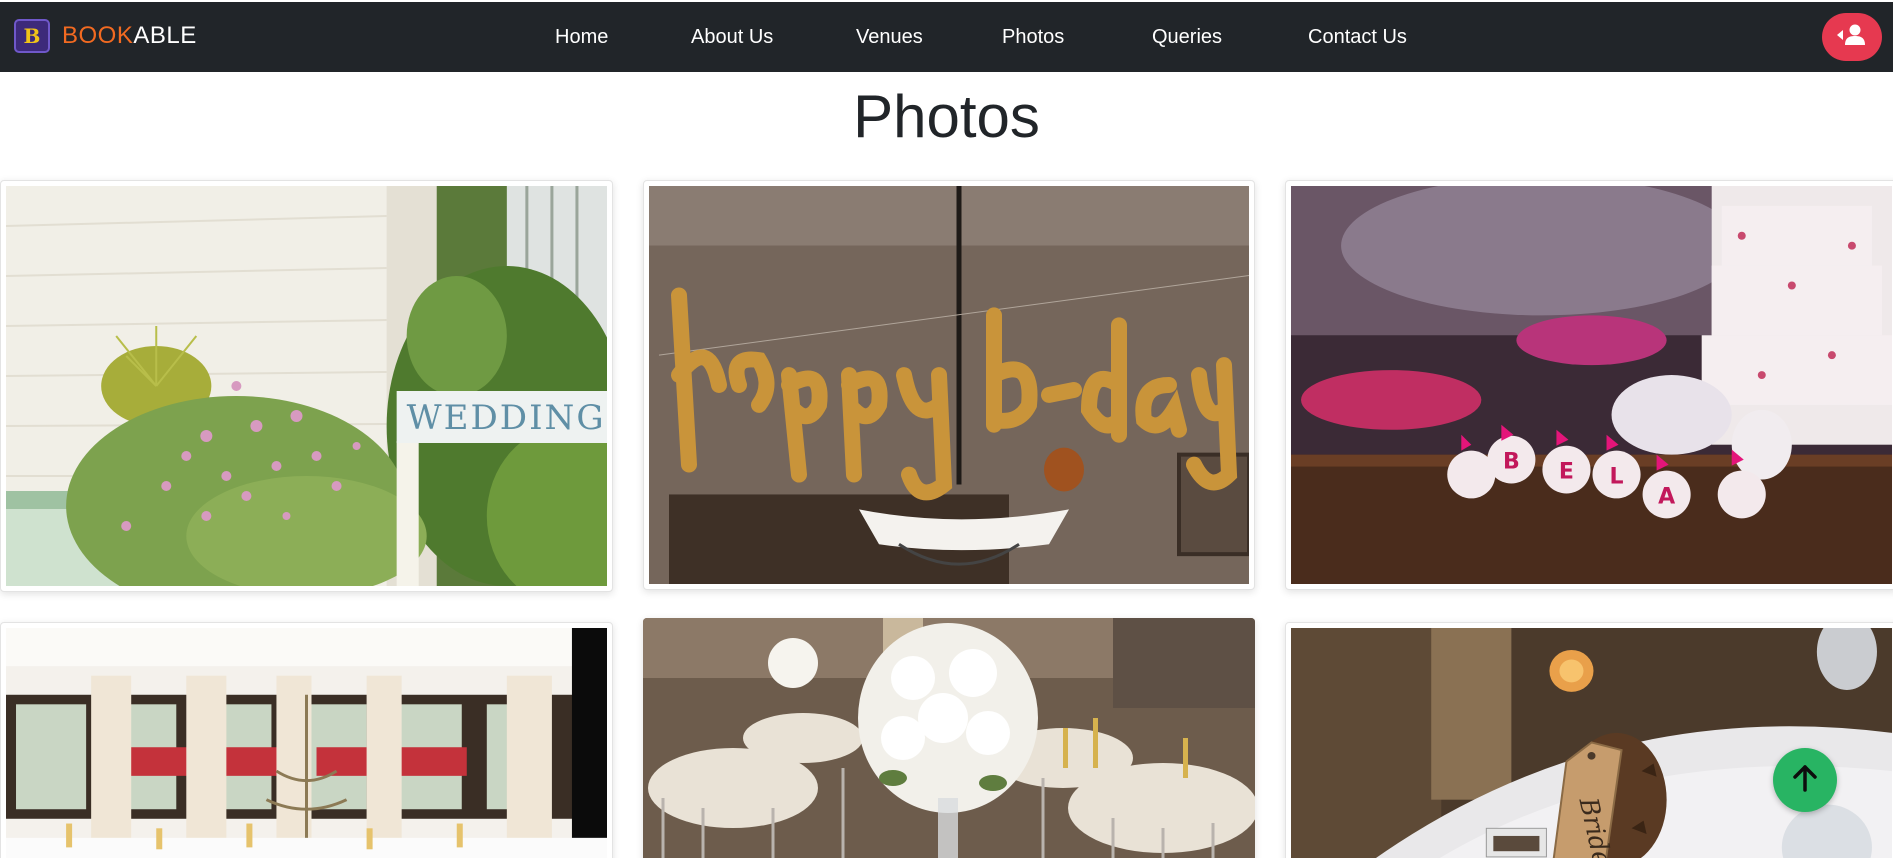 The width and height of the screenshot is (1893, 858). Describe the element at coordinates (1617, 477) in the screenshot. I see `dessert-letter-l: L` at that location.